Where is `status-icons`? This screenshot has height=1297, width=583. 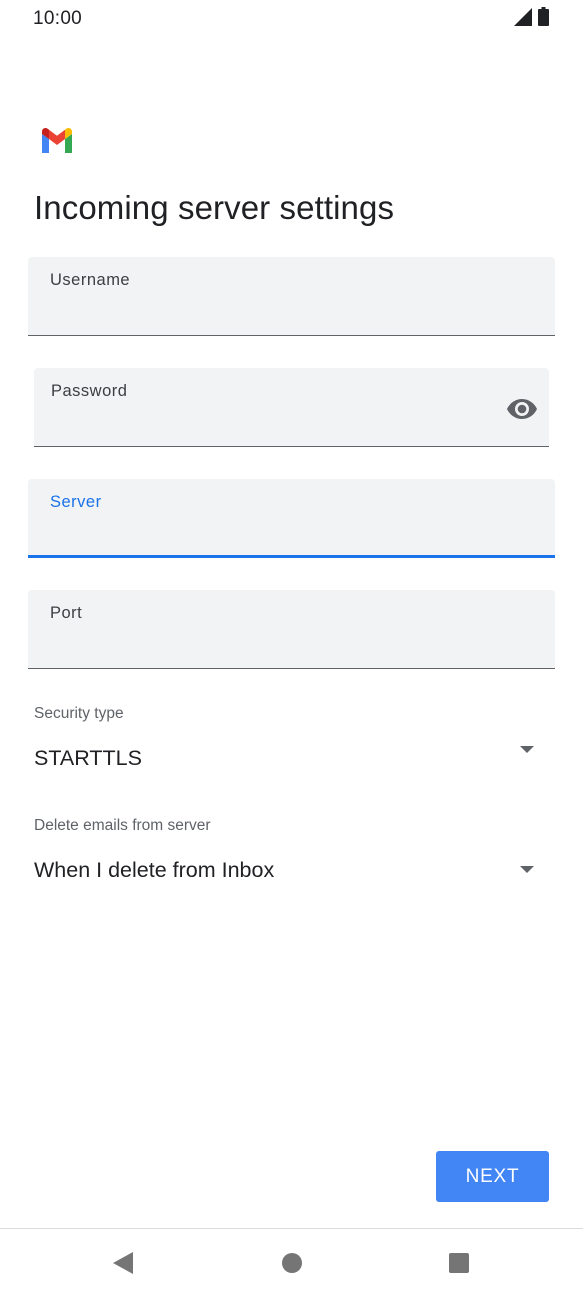
status-icons is located at coordinates (531, 19).